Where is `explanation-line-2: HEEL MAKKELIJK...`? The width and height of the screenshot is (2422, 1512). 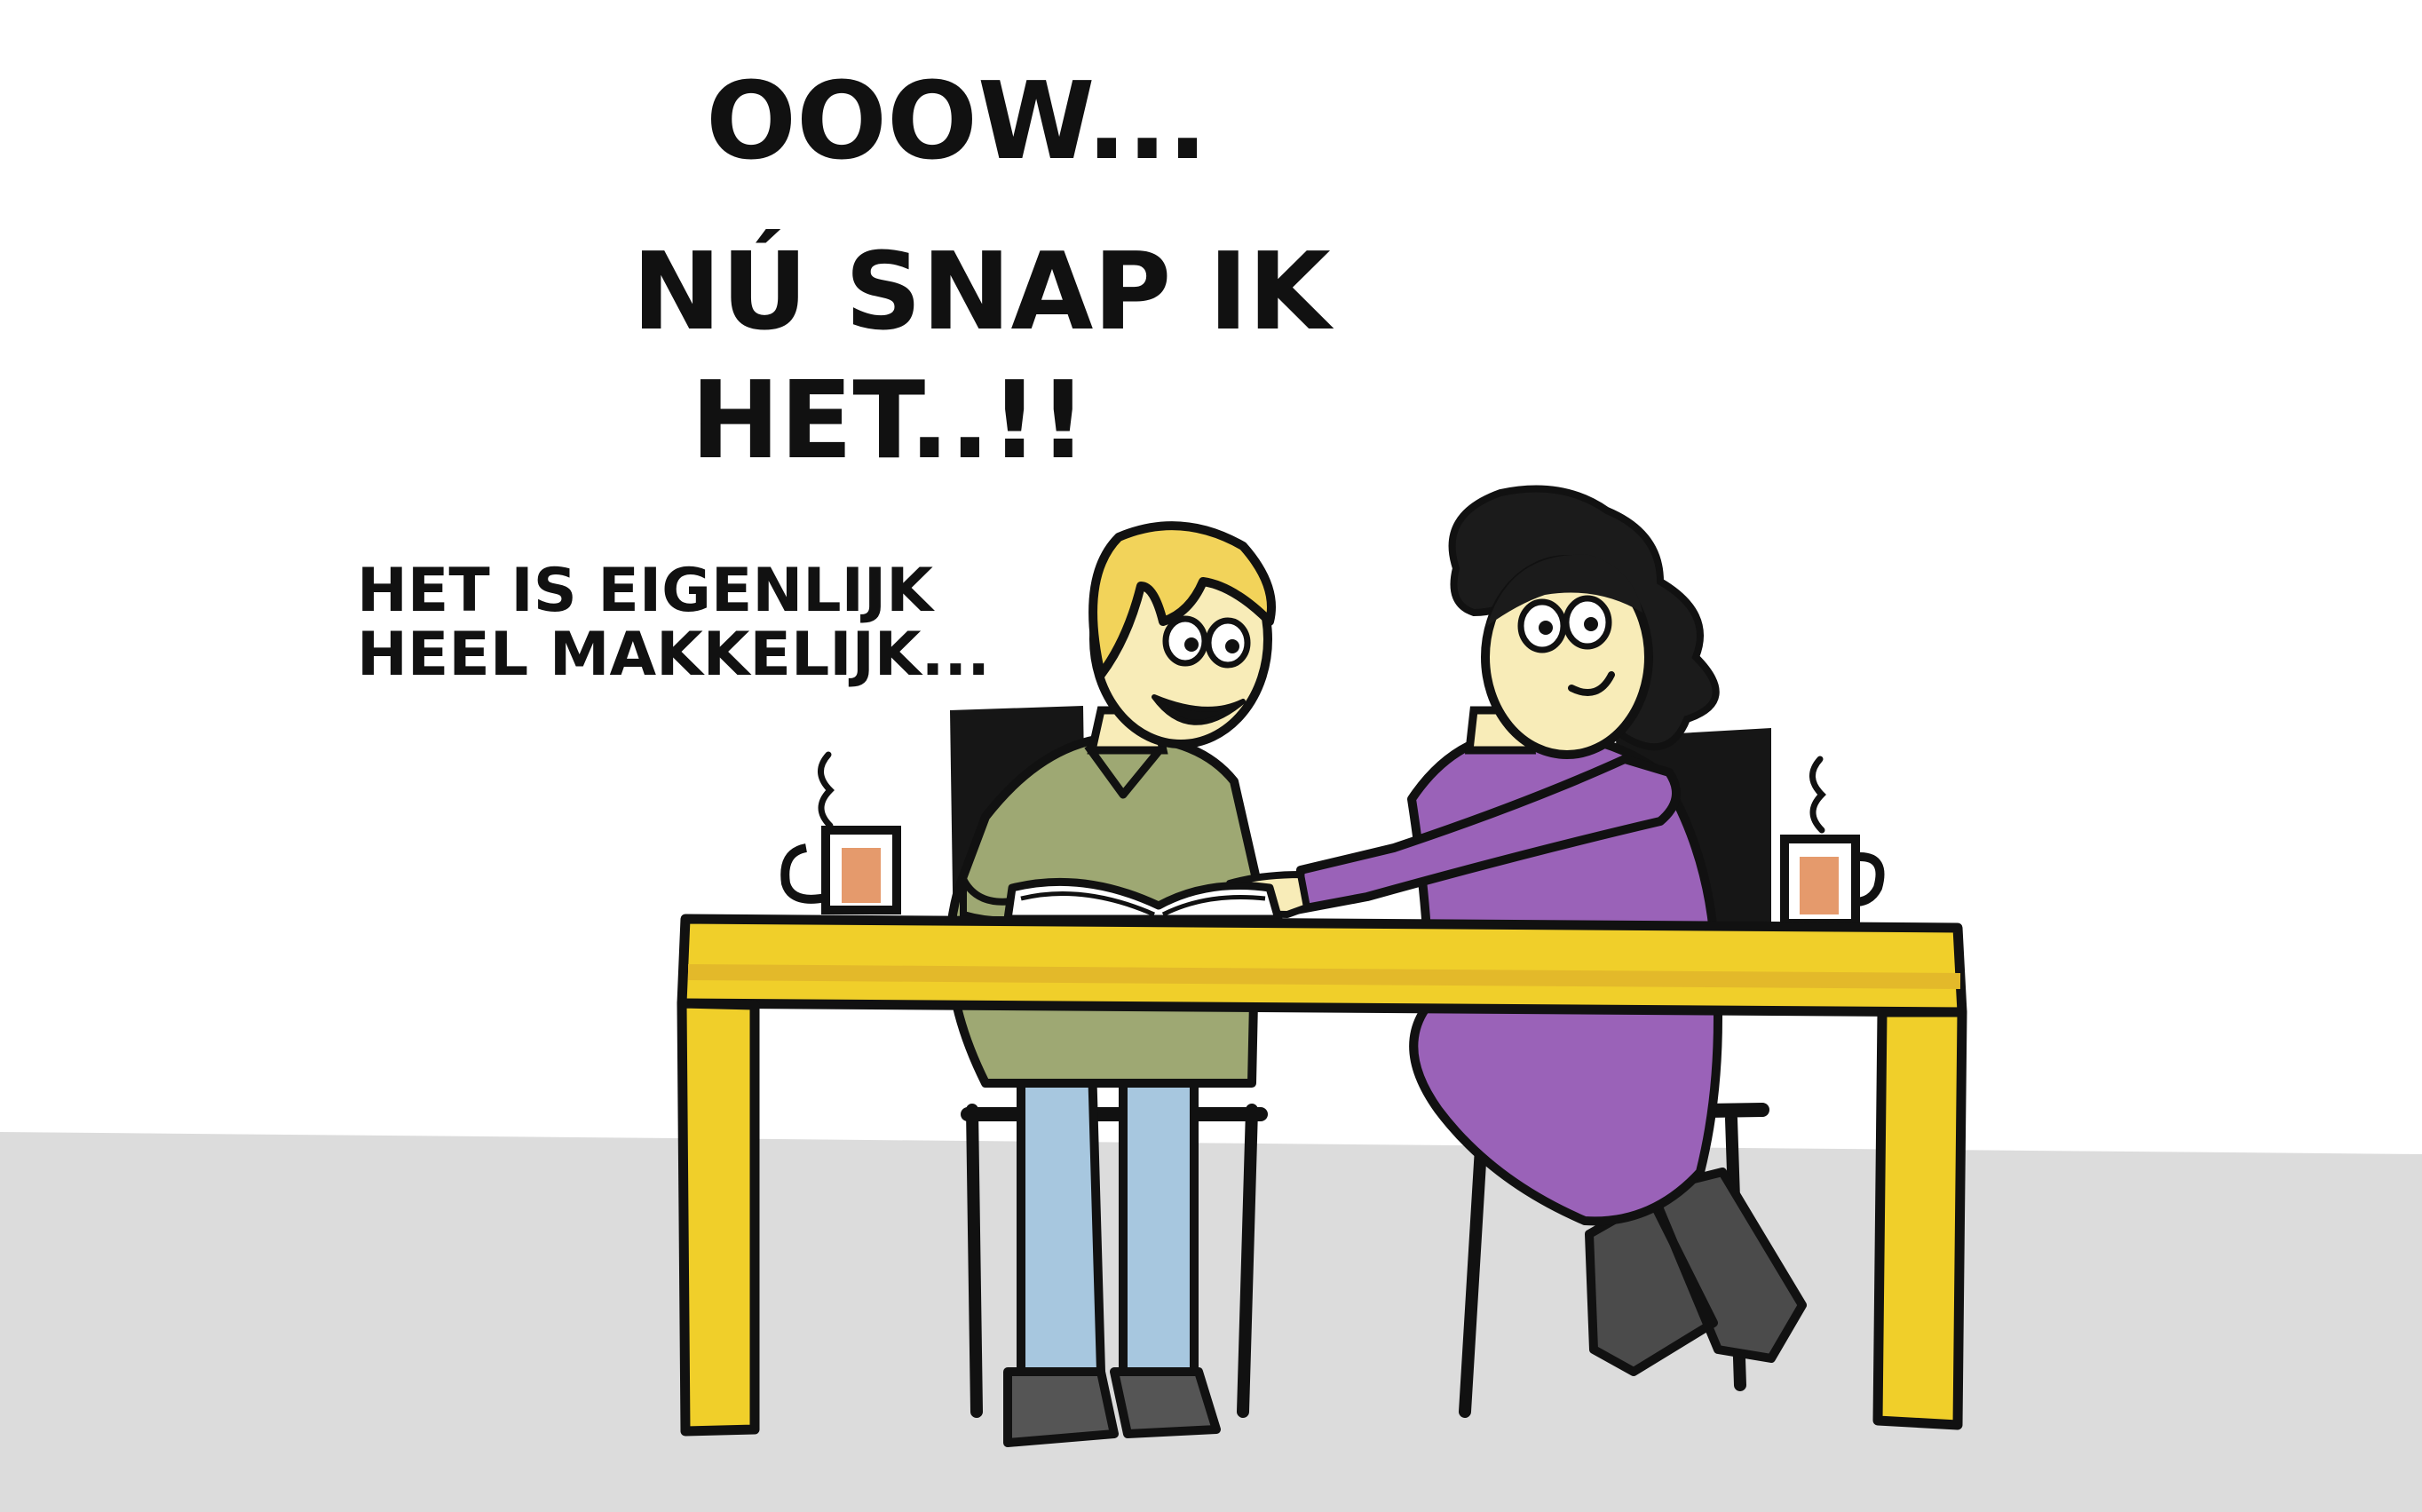
explanation-line-2: HEEL MAKKELIJK... is located at coordinates (673, 655).